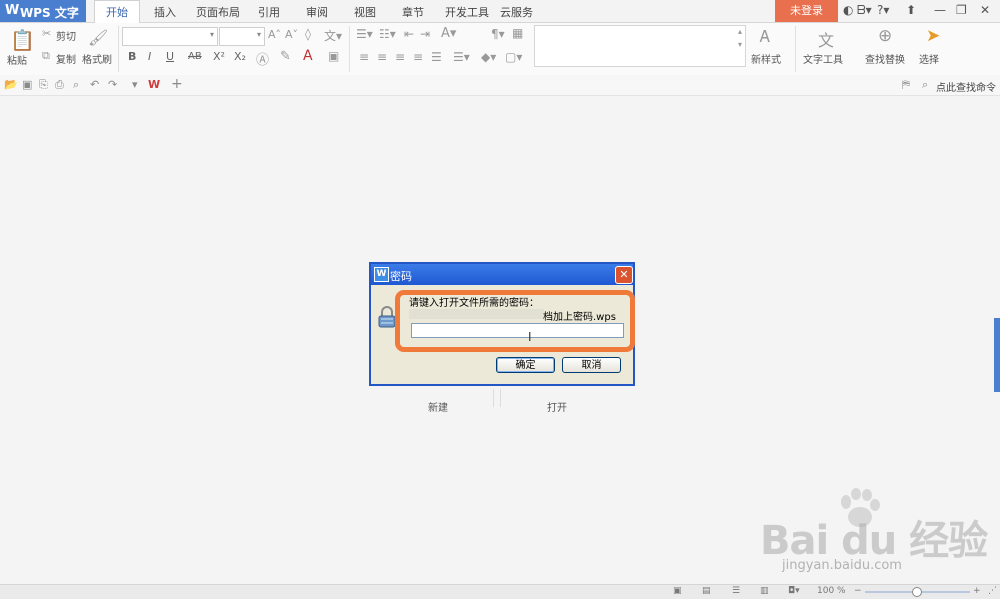 Image resolution: width=1000 pixels, height=599 pixels. Describe the element at coordinates (736, 591) in the screenshot. I see `outline-view-icon: ☰` at that location.